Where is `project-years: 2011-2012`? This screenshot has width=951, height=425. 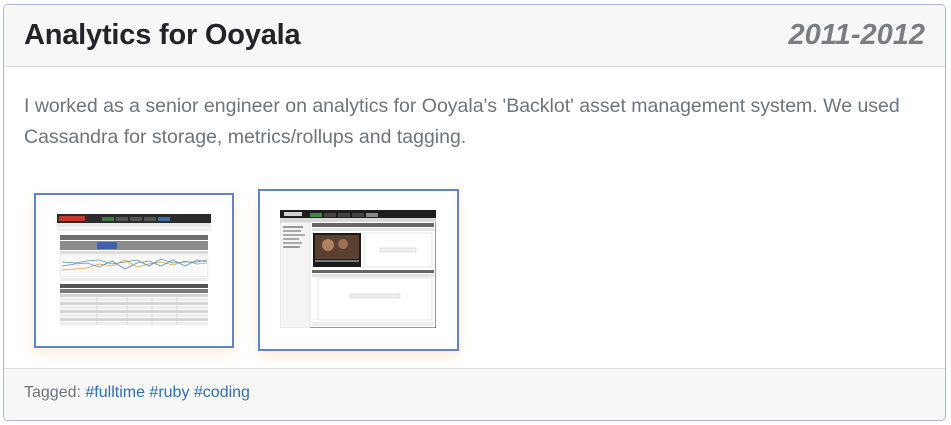 project-years: 2011-2012 is located at coordinates (856, 35).